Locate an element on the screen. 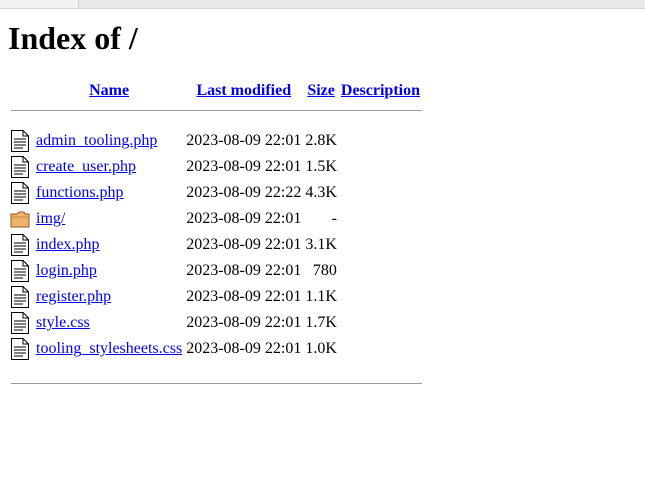 The width and height of the screenshot is (645, 493). page-title: Index of / is located at coordinates (73, 38).